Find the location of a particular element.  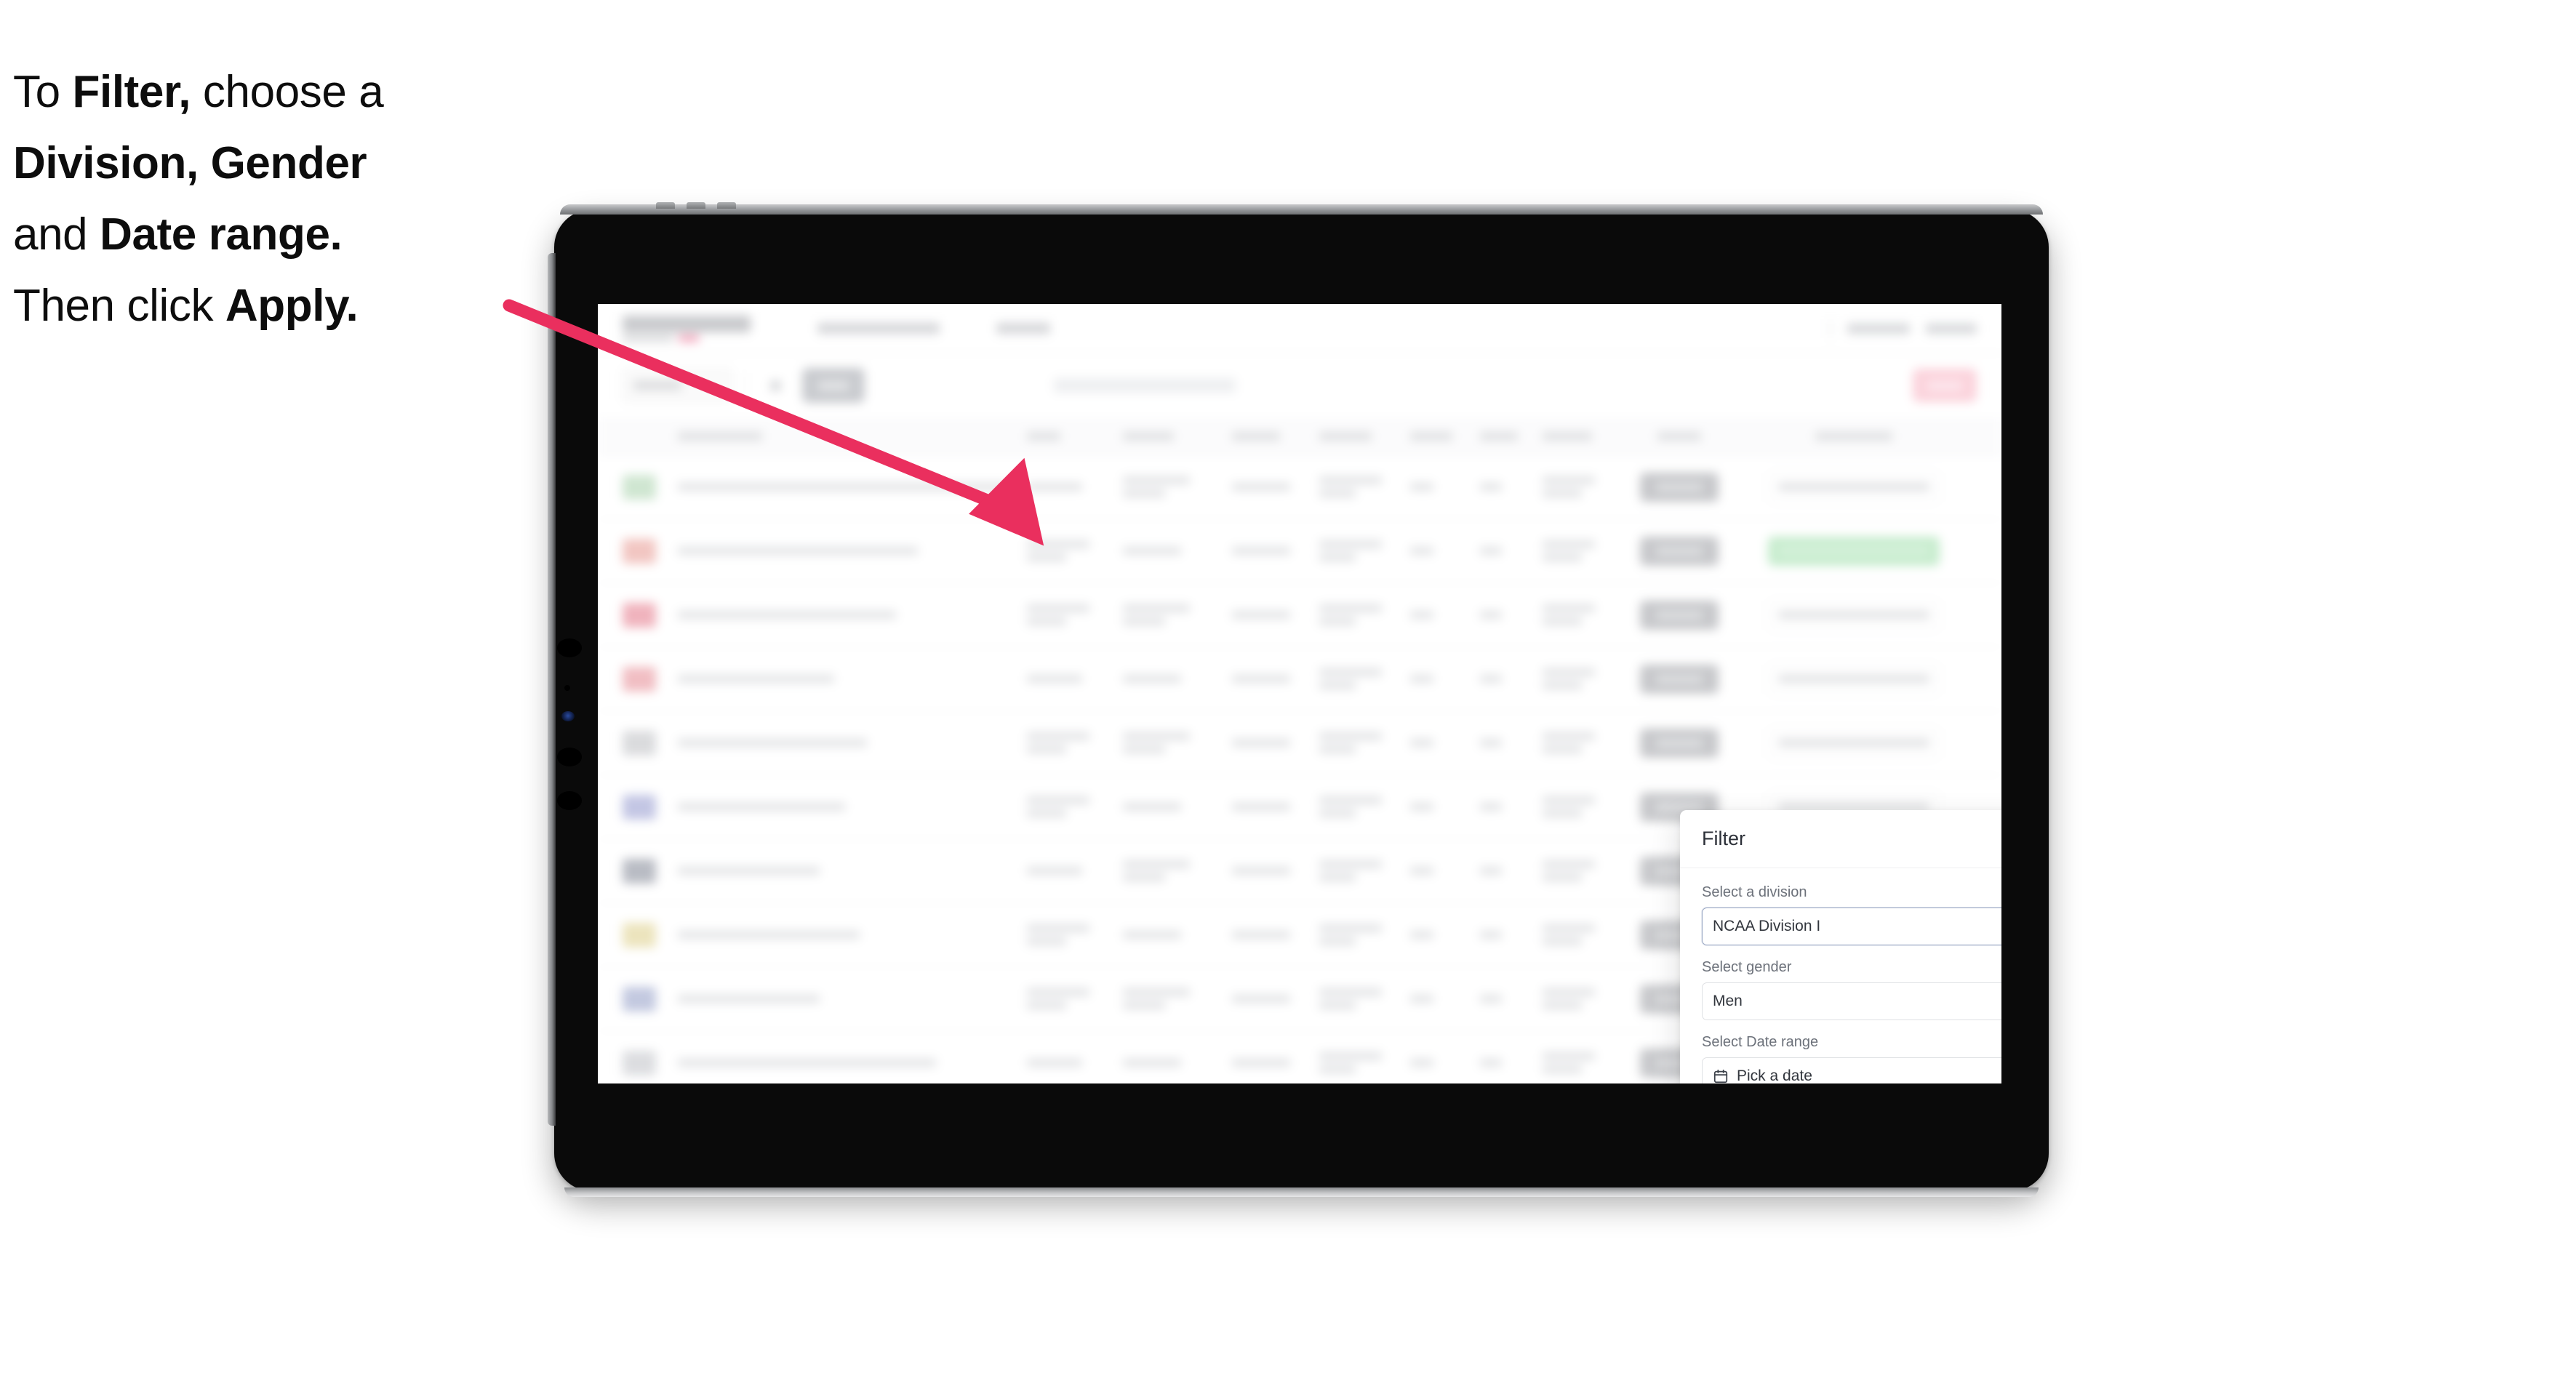

logo-tagline is located at coordinates (687, 339).